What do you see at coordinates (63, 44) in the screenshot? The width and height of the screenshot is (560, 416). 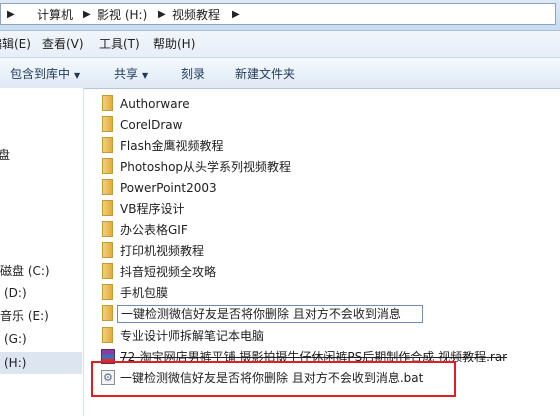 I see `menu-view: 查看(V)` at bounding box center [63, 44].